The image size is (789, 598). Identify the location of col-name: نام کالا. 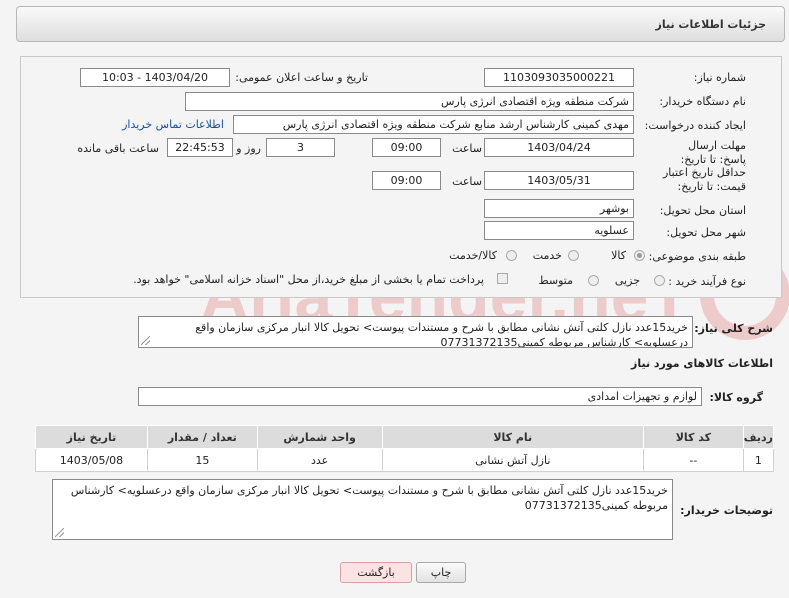
(512, 437).